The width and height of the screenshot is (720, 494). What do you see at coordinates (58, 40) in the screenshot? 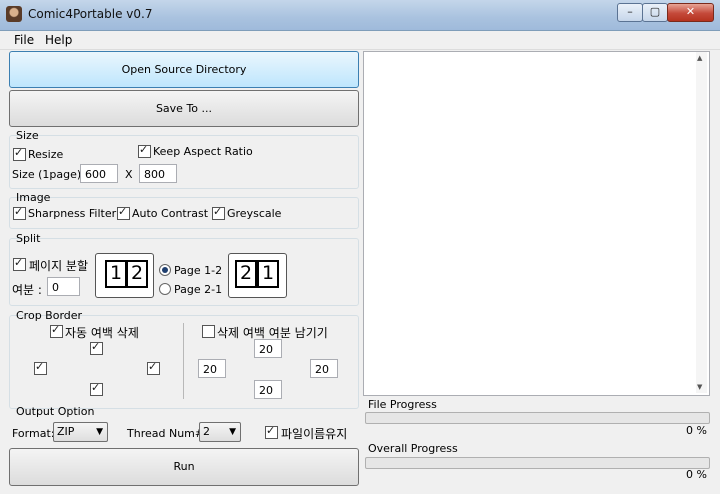
I see `menu-help: Help` at bounding box center [58, 40].